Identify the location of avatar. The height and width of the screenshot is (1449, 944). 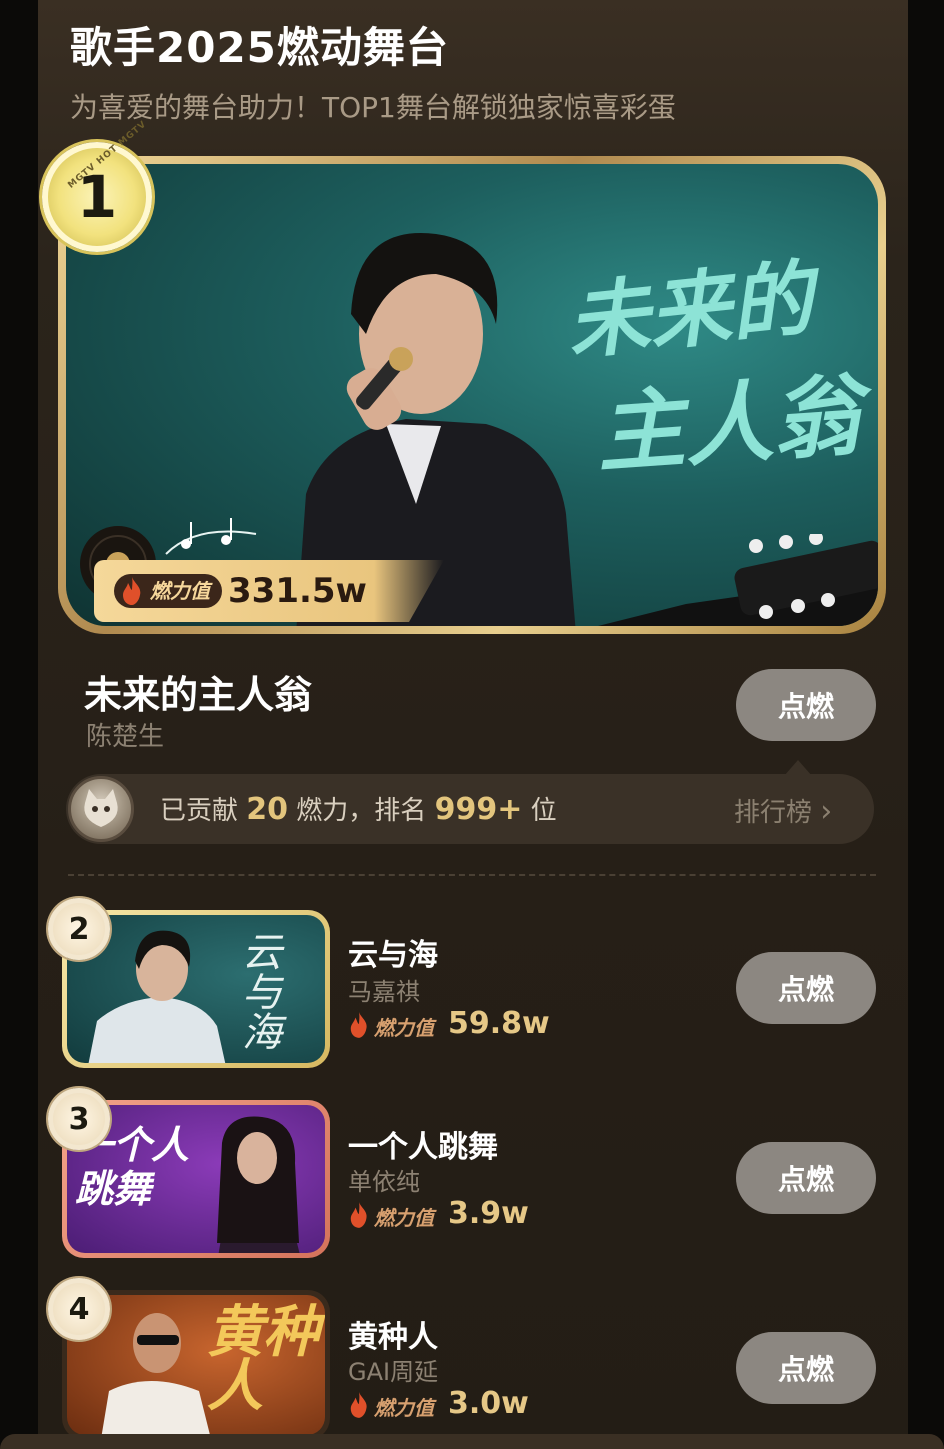
(101, 809).